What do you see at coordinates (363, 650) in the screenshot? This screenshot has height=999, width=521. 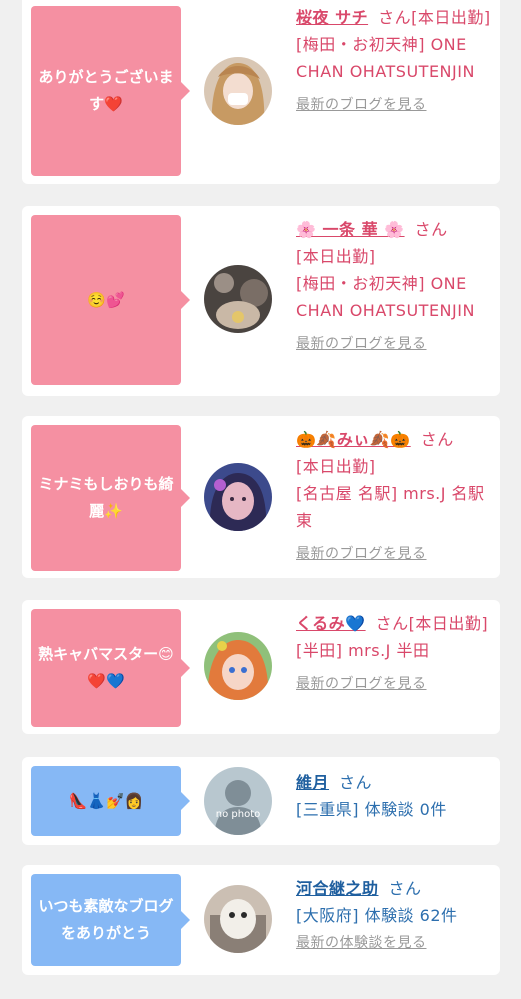 I see `shop-location: [半田] mrs.J 半田` at bounding box center [363, 650].